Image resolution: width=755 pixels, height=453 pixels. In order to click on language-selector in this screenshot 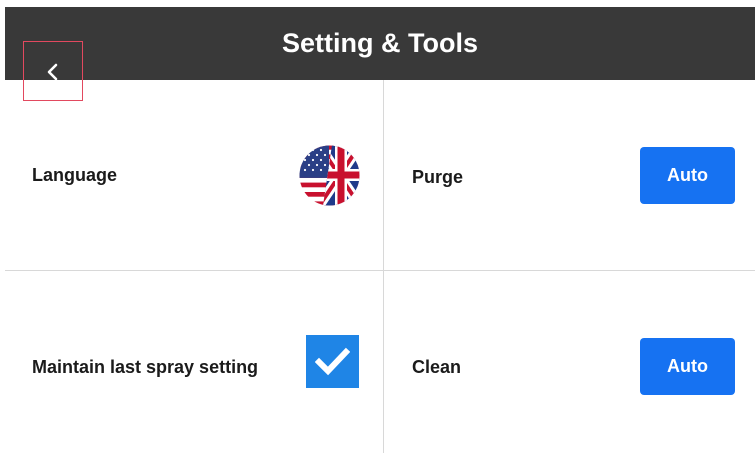, I will do `click(329, 175)`.